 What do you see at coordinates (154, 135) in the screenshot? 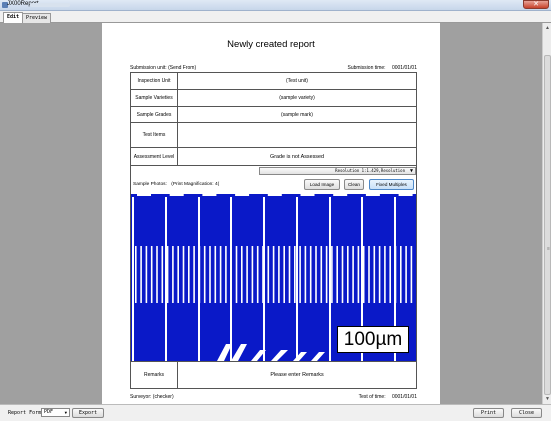
I see `row-label: Test Items` at bounding box center [154, 135].